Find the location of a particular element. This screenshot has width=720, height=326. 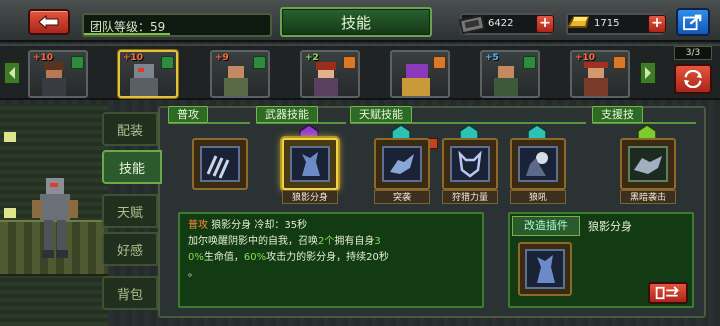

hero-level: +9 is located at coordinates (222, 58).